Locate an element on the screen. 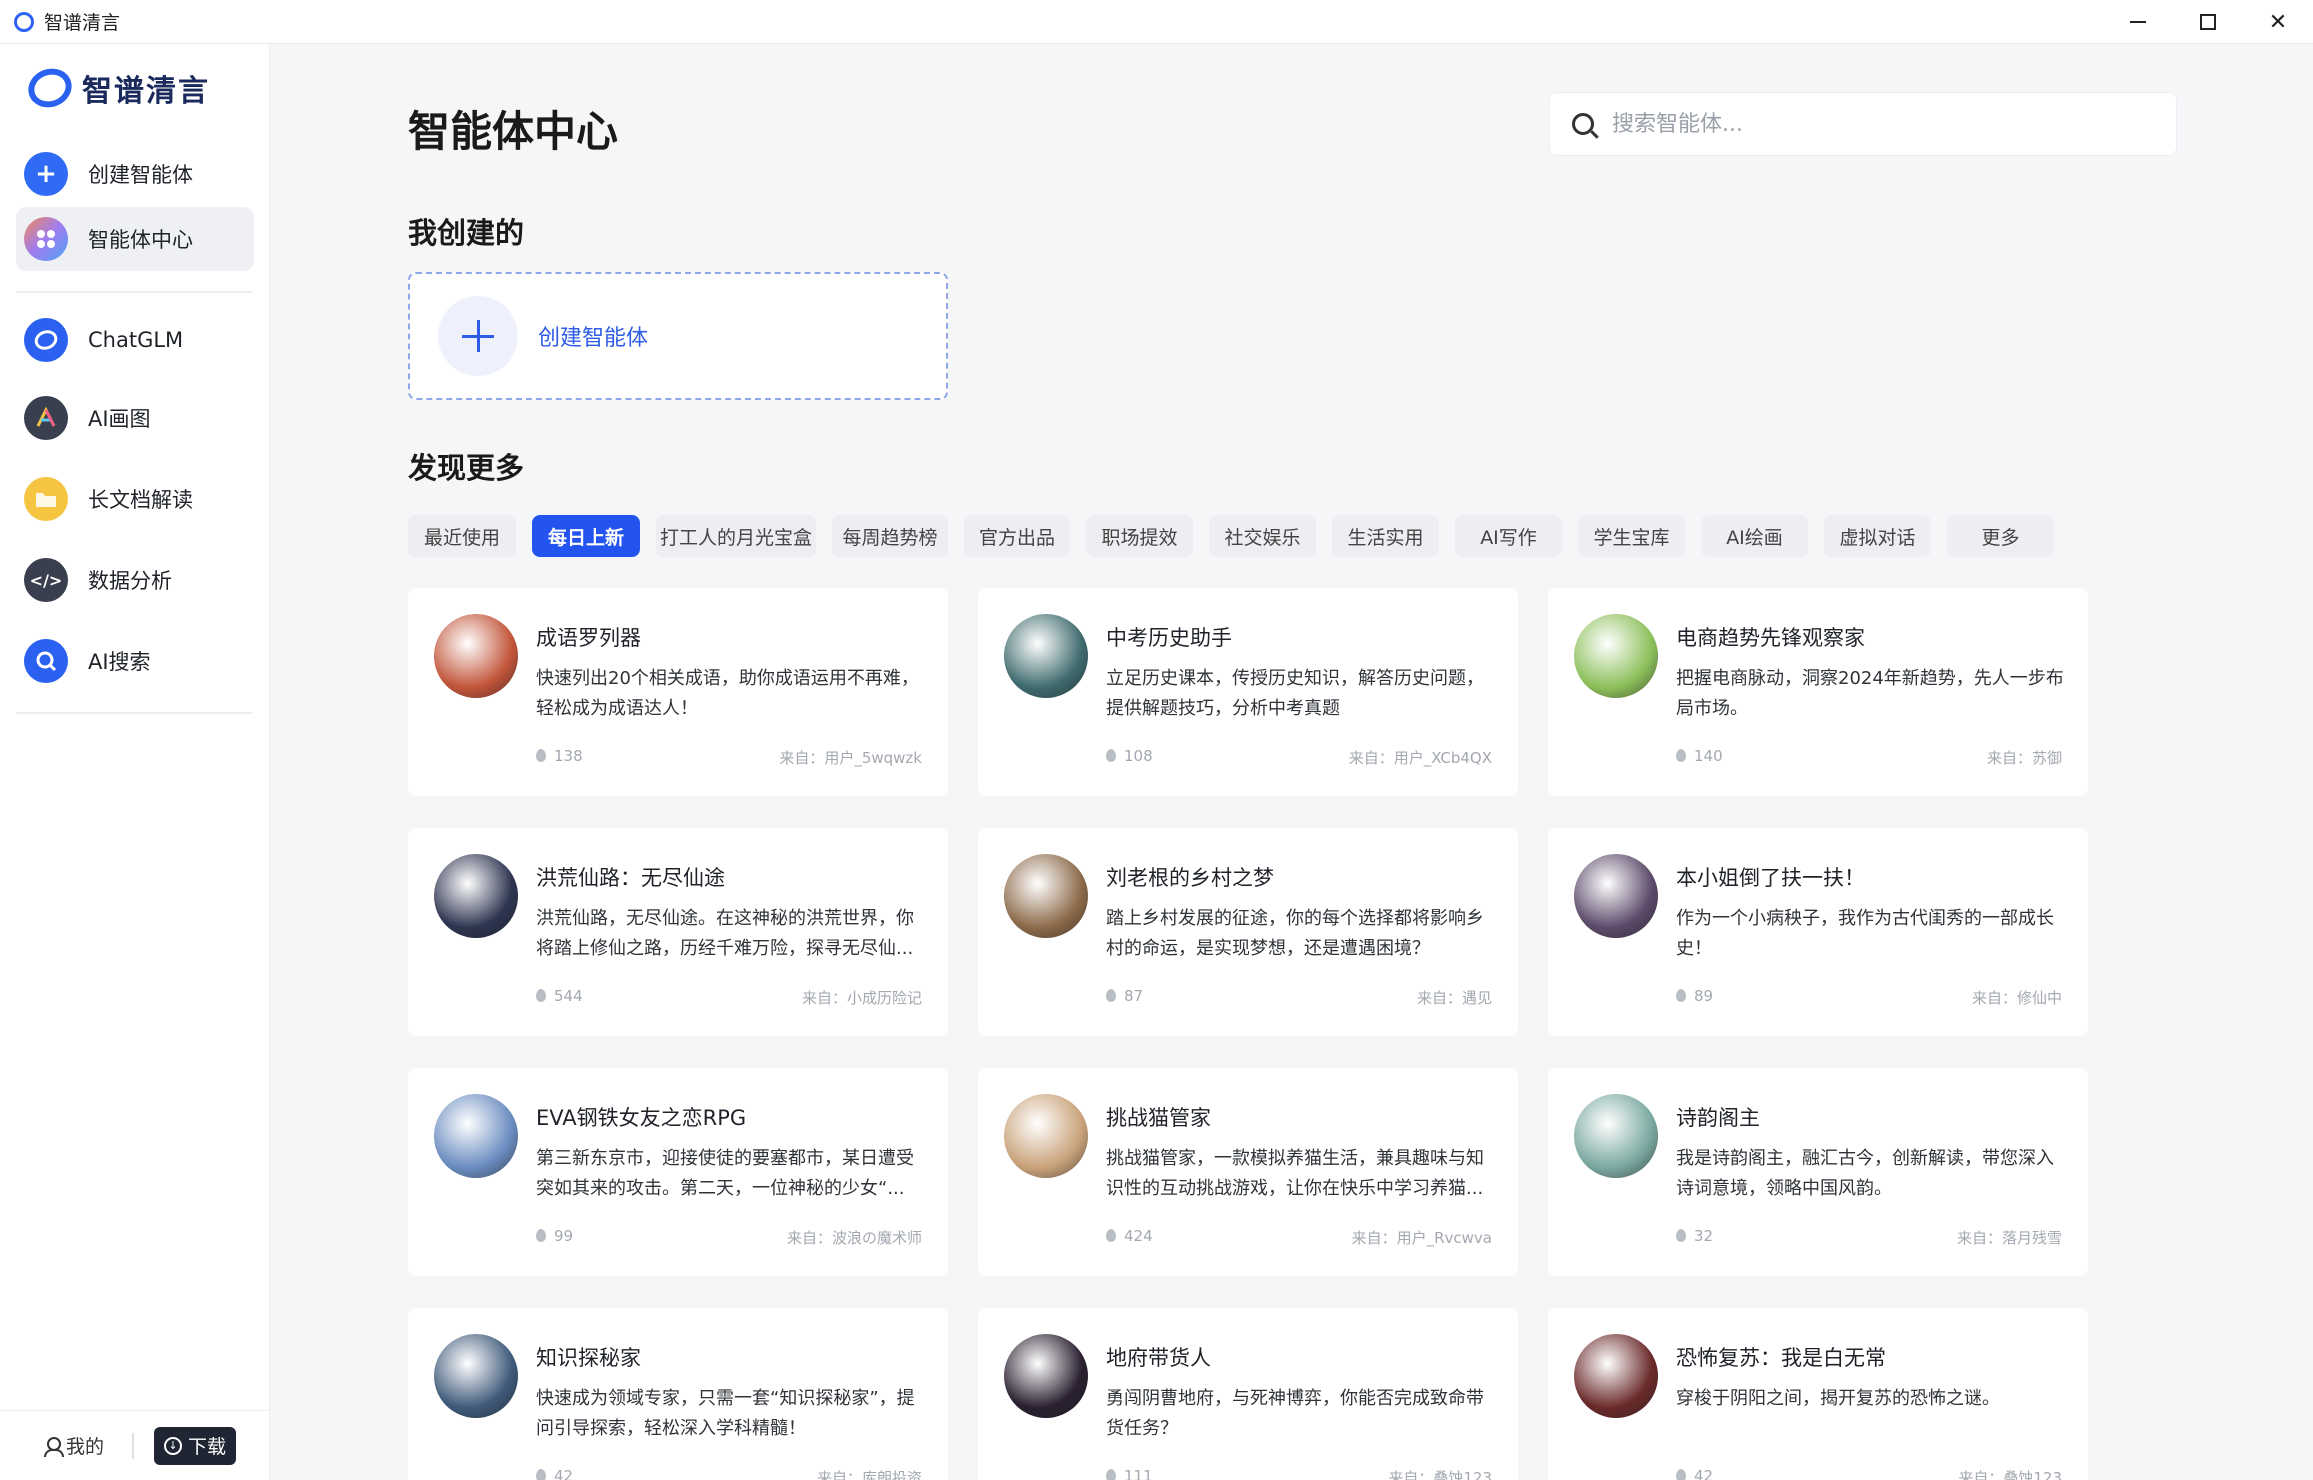  usage-count: 424 is located at coordinates (1129, 1237).